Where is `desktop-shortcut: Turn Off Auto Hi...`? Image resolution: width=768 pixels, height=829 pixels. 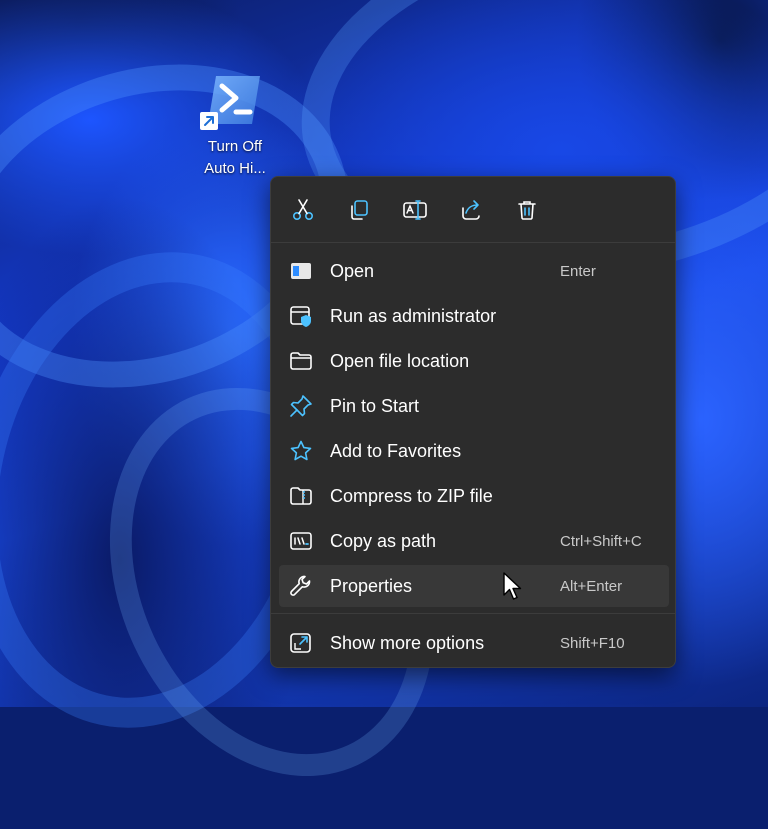 desktop-shortcut: Turn Off Auto Hi... is located at coordinates (235, 127).